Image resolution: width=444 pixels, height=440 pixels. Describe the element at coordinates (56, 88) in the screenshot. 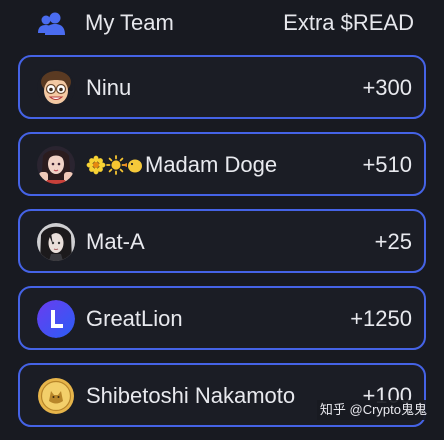

I see `memoji-avatar` at that location.